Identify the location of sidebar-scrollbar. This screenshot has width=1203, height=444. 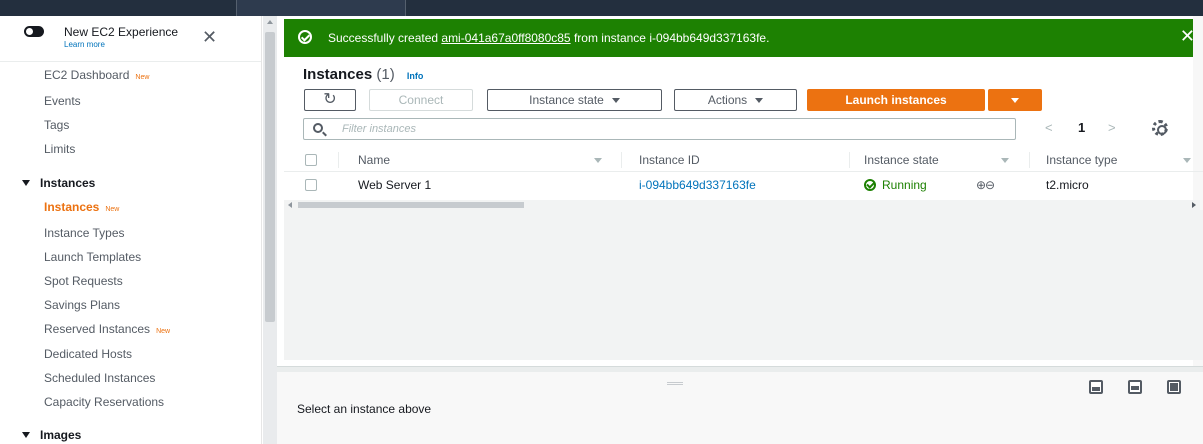
(270, 230).